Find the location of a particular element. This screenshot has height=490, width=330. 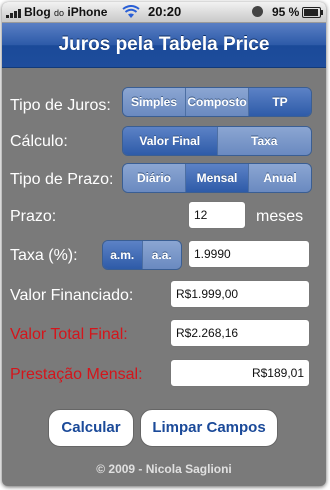

tipo-juros-simples: Simples is located at coordinates (154, 102).